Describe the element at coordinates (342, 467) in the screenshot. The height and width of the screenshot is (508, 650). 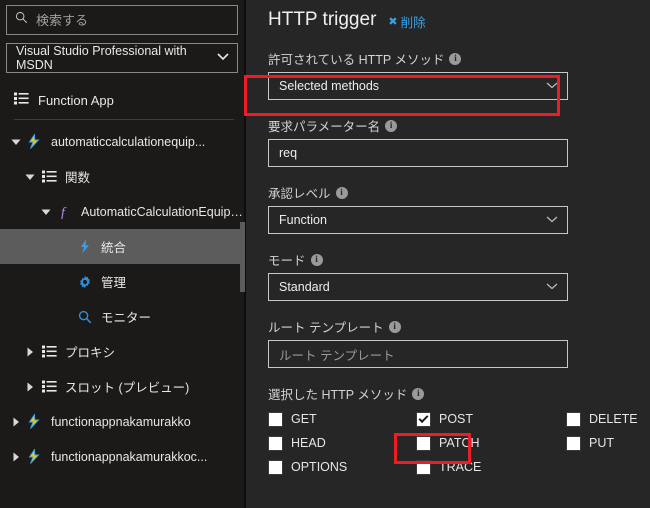
I see `checkbox-item-options: OPTIONS` at that location.